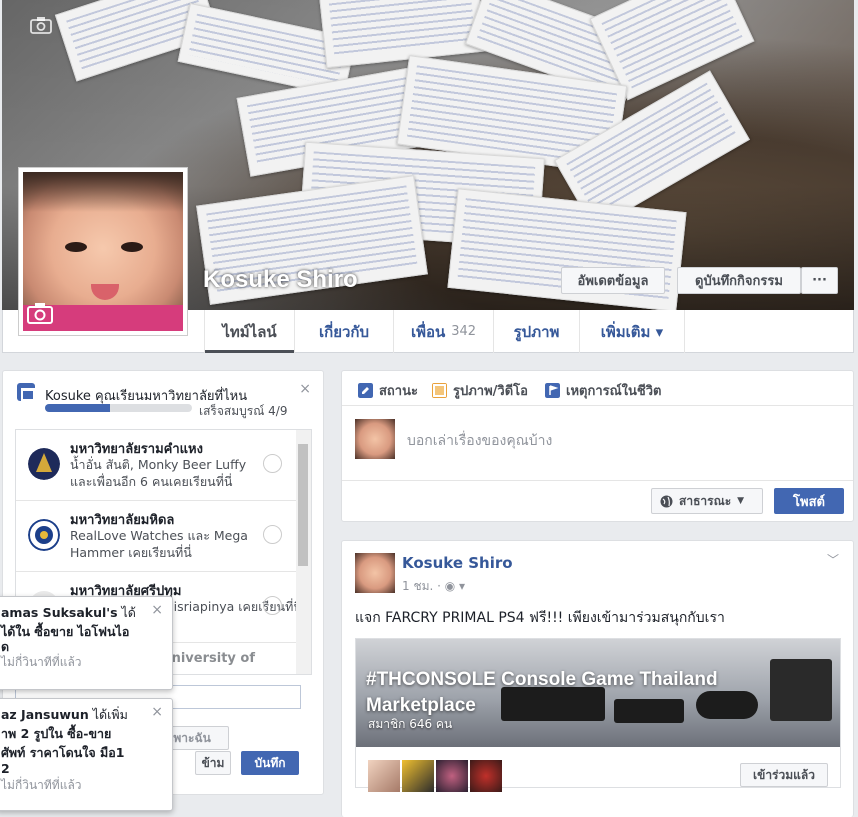 The width and height of the screenshot is (858, 817). Describe the element at coordinates (428, 331) in the screenshot. I see `tab-label: เพื่อน` at that location.